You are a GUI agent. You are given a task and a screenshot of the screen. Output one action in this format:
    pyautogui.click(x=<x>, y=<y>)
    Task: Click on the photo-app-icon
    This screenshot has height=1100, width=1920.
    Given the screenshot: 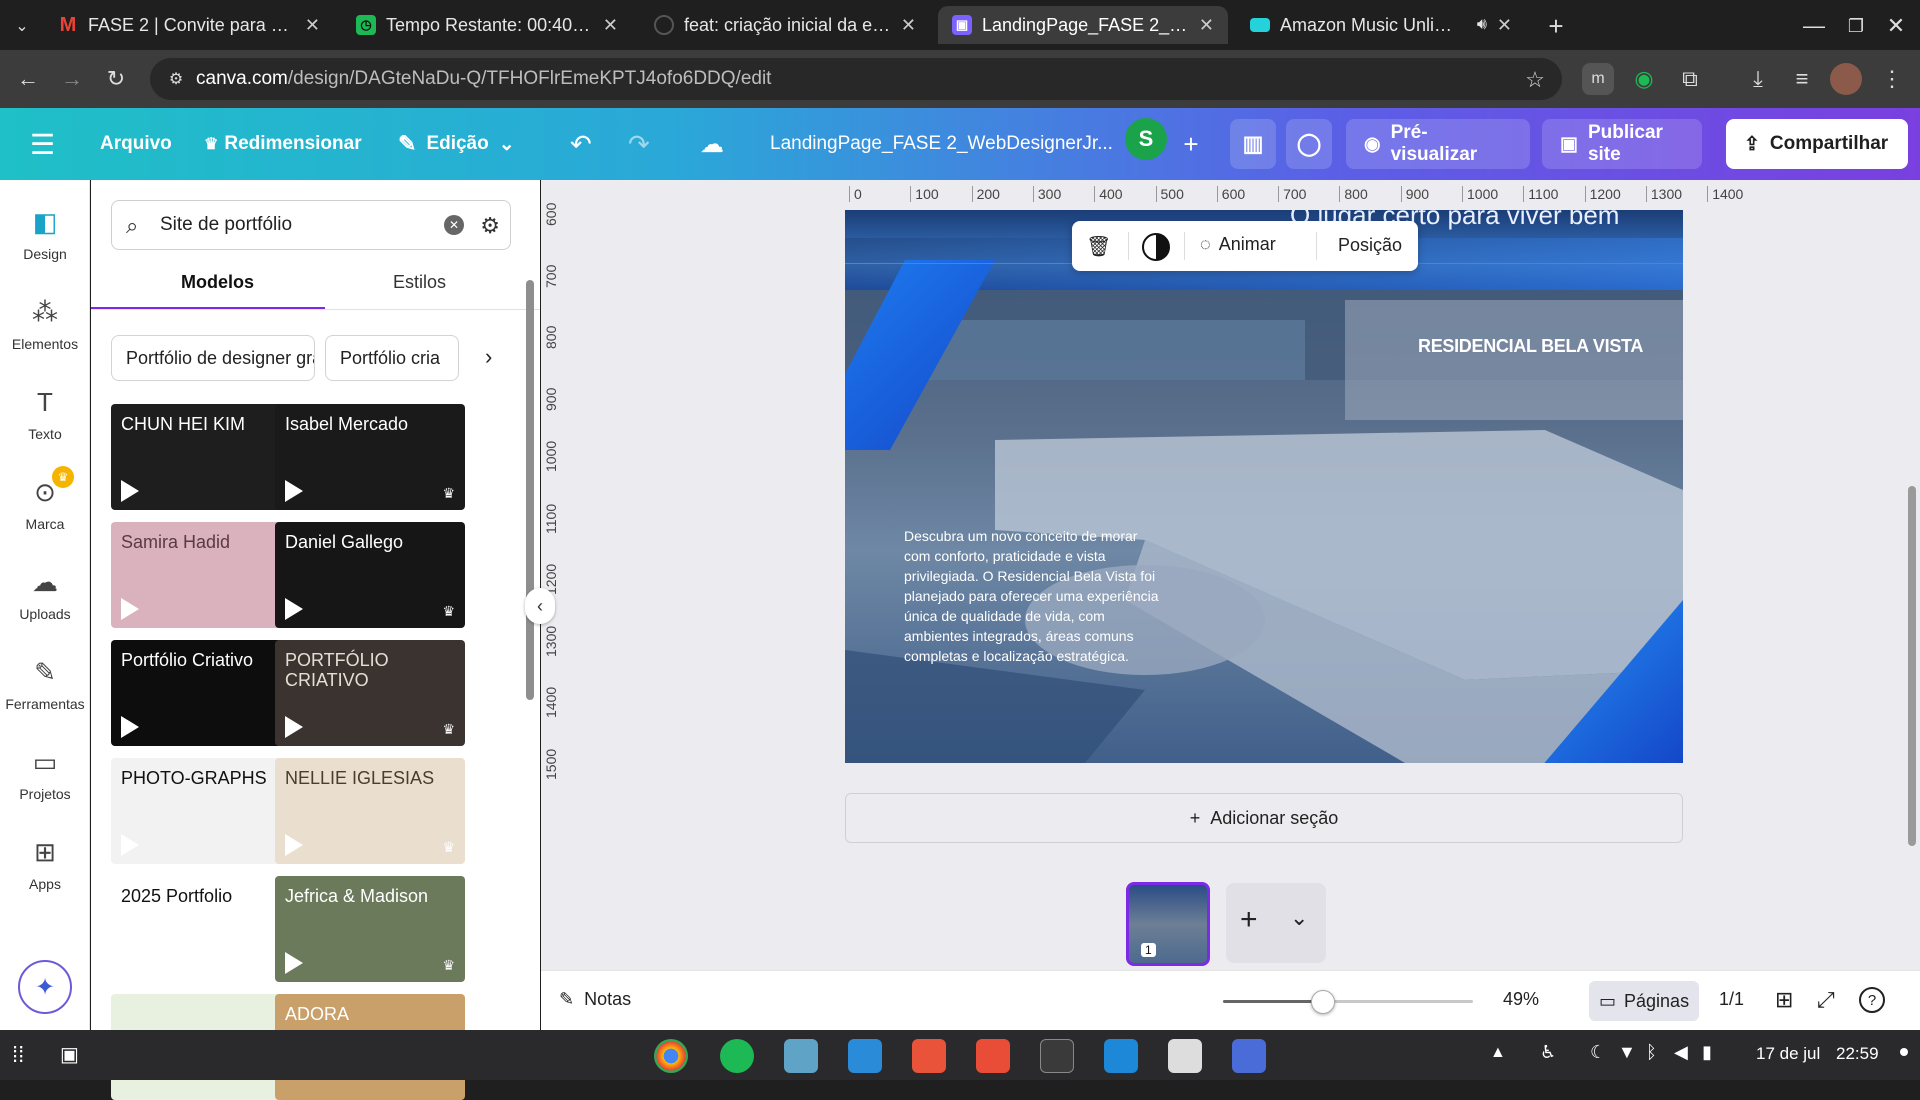 What is the action you would take?
    pyautogui.click(x=929, y=1056)
    